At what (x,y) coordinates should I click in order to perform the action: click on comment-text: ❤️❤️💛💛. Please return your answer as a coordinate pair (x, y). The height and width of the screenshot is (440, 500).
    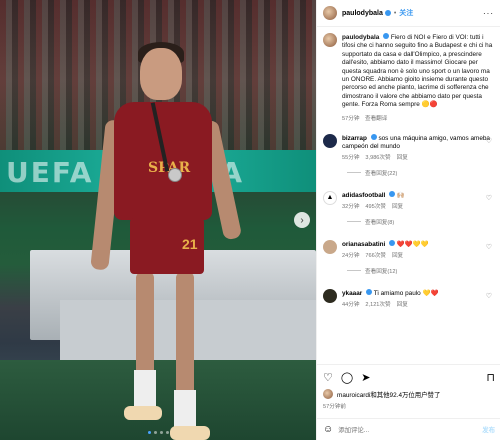
    Looking at the image, I should click on (412, 244).